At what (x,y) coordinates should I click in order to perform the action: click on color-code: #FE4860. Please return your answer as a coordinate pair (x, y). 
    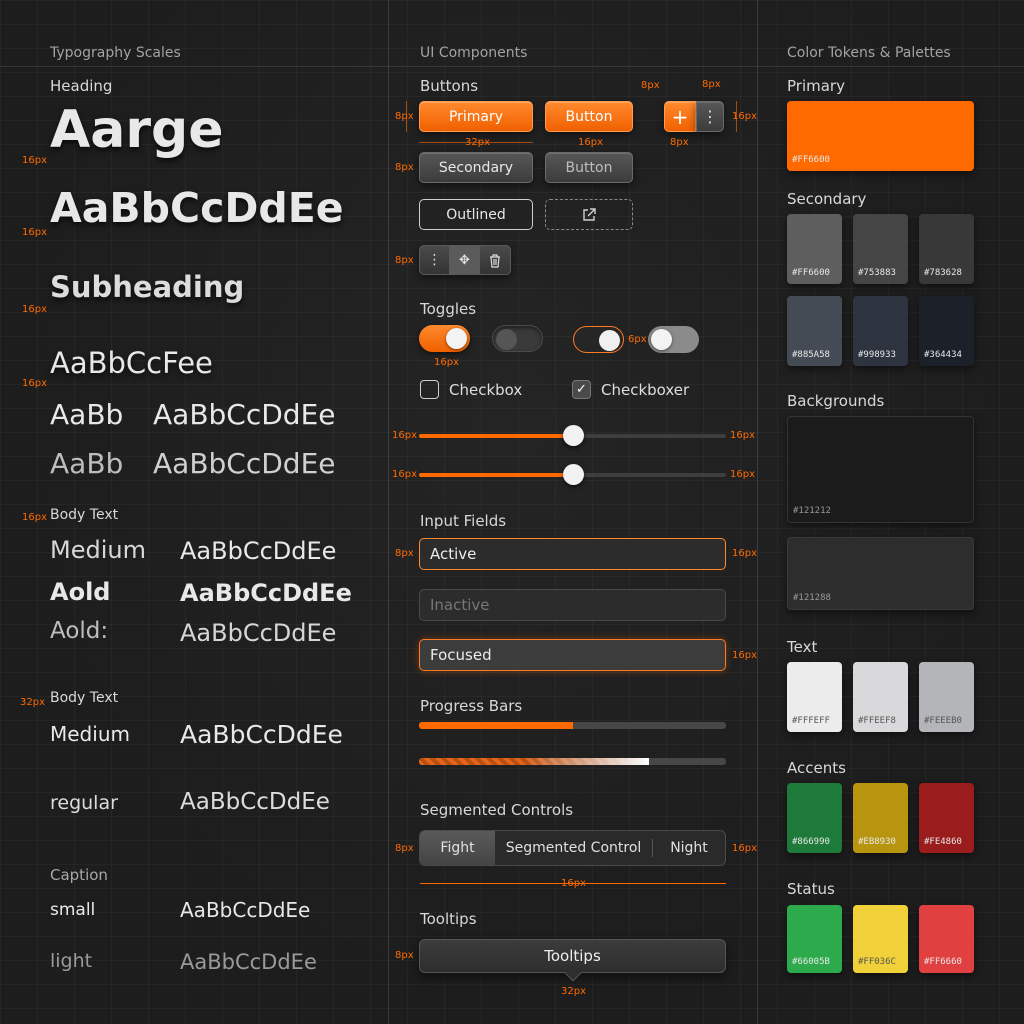
    Looking at the image, I should click on (943, 842).